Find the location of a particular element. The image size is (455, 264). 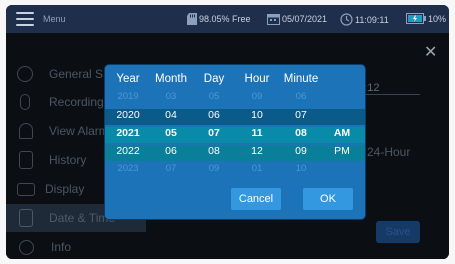

day-value: 08 is located at coordinates (214, 151).